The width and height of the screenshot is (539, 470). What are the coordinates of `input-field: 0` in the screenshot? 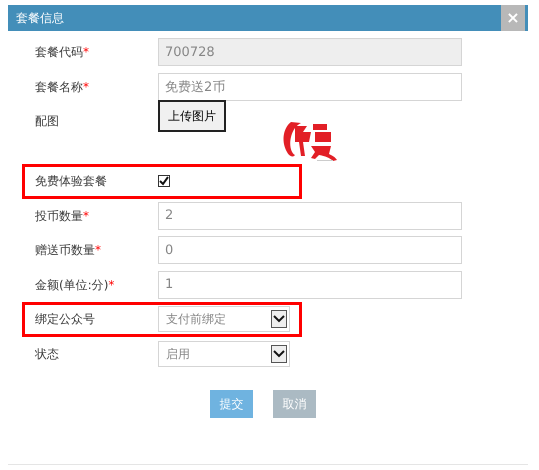 It's located at (310, 250).